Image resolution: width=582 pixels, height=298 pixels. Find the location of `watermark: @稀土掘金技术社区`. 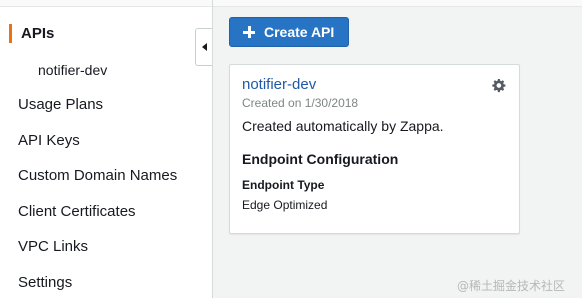

watermark: @稀土掘金技术社区 is located at coordinates (511, 286).